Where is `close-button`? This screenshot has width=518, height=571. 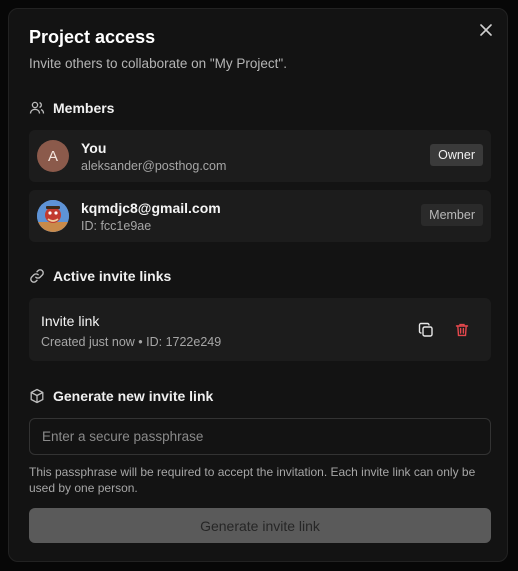
close-button is located at coordinates (486, 30).